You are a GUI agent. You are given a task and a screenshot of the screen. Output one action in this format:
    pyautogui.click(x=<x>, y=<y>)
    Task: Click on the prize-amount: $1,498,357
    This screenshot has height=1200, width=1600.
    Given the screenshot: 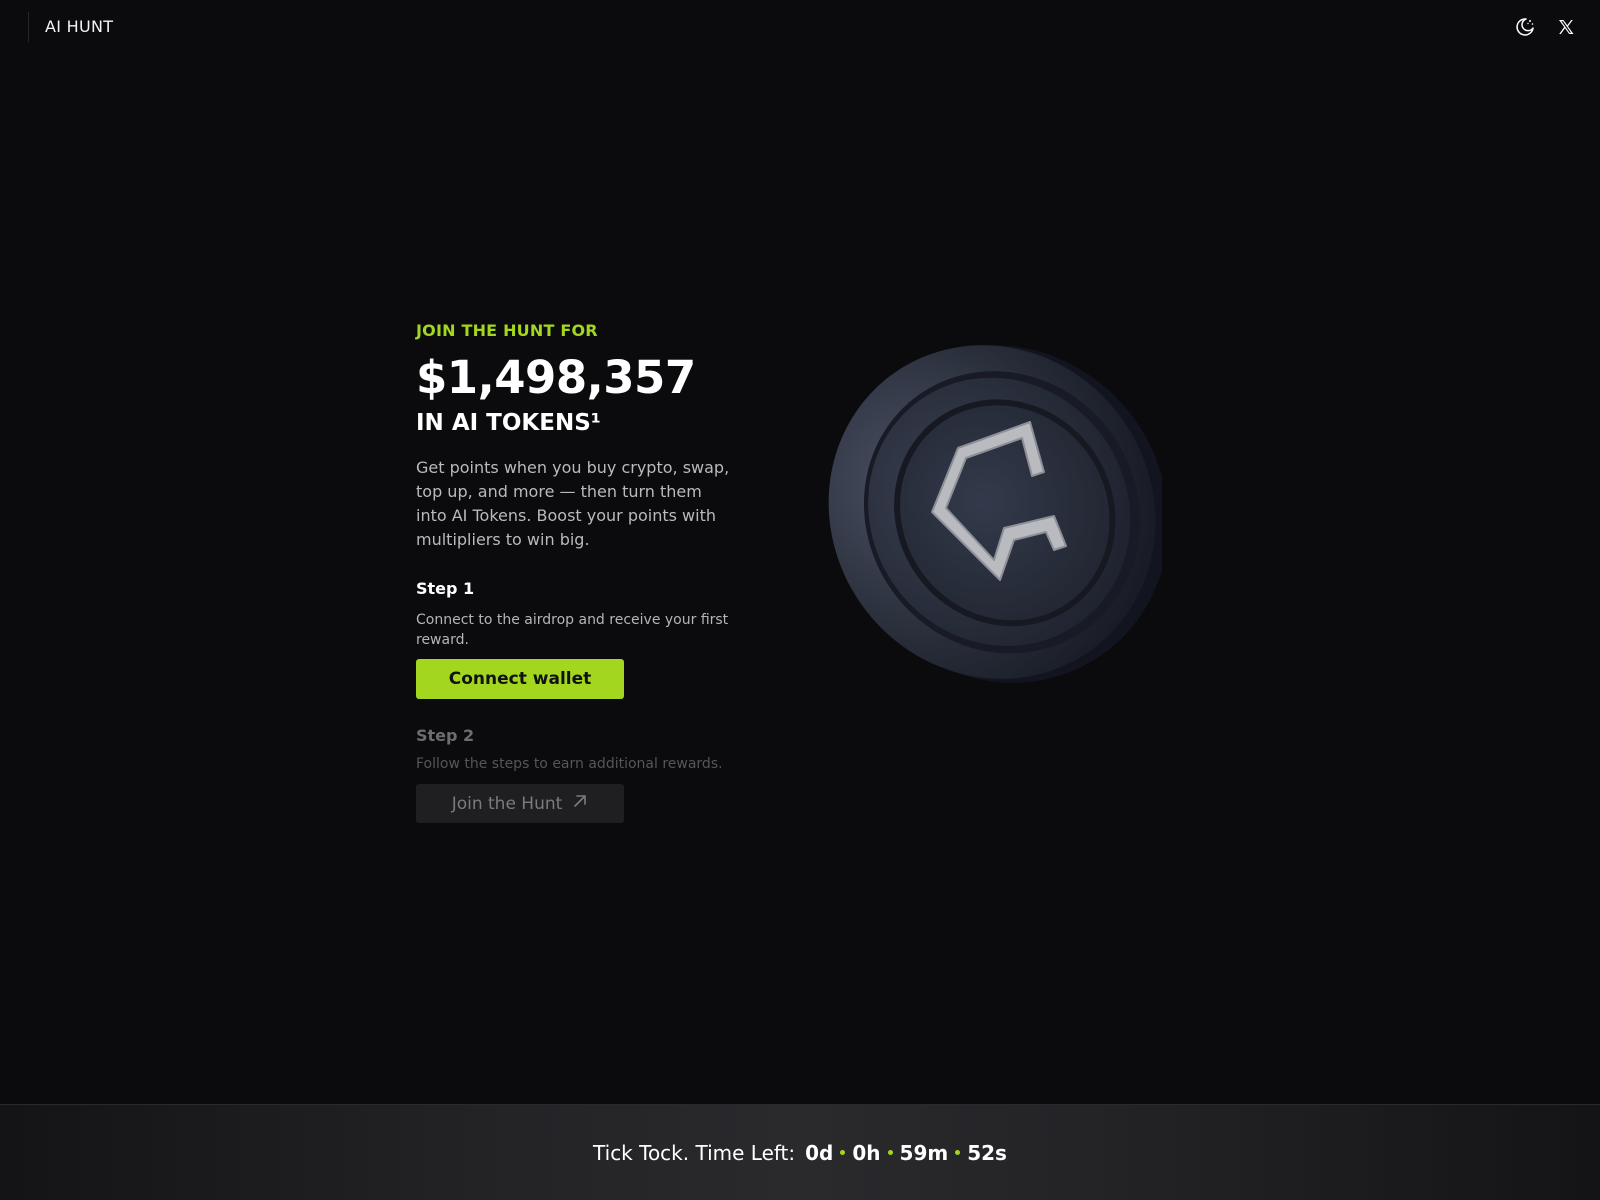 What is the action you would take?
    pyautogui.click(x=556, y=377)
    